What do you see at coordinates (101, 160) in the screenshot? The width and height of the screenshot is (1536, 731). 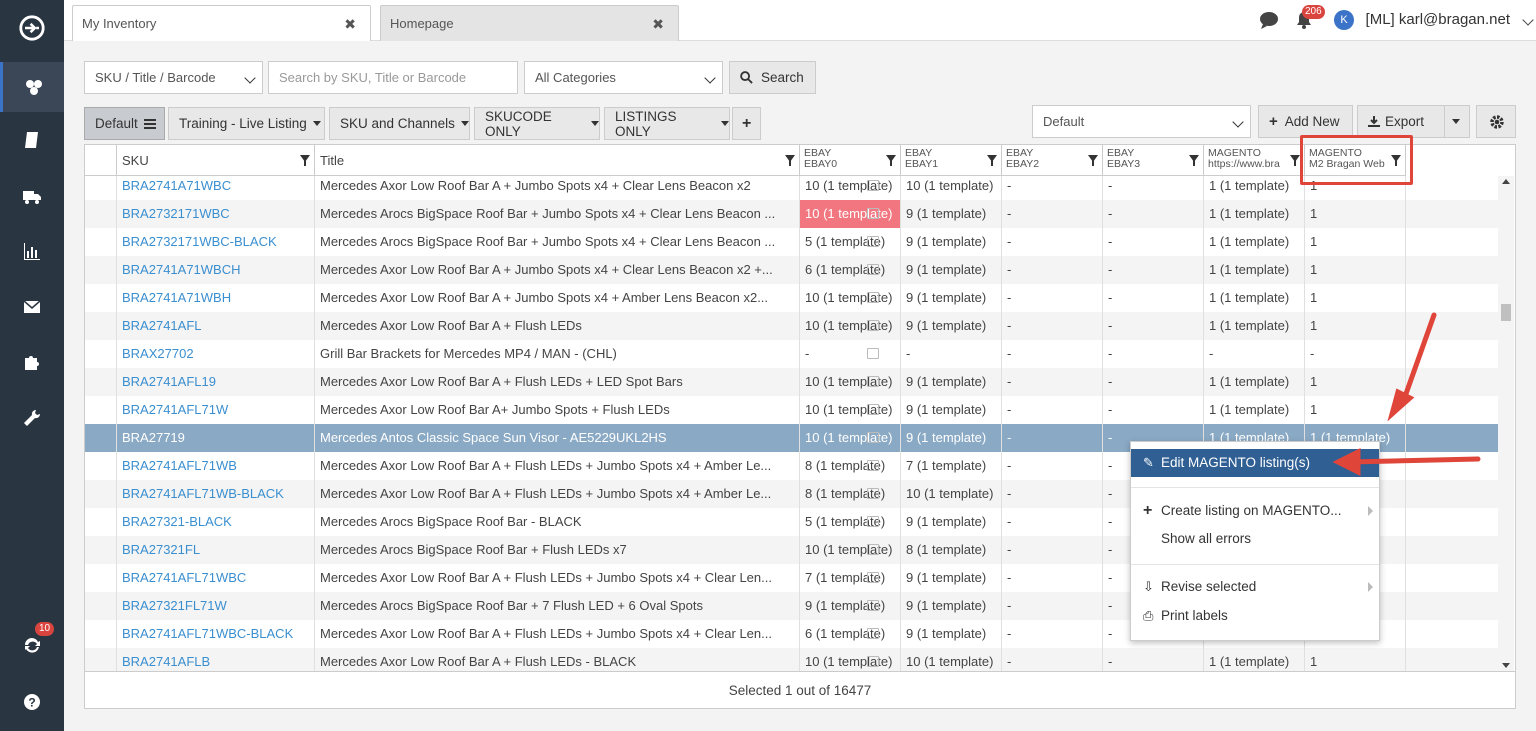 I see `row-select-header` at bounding box center [101, 160].